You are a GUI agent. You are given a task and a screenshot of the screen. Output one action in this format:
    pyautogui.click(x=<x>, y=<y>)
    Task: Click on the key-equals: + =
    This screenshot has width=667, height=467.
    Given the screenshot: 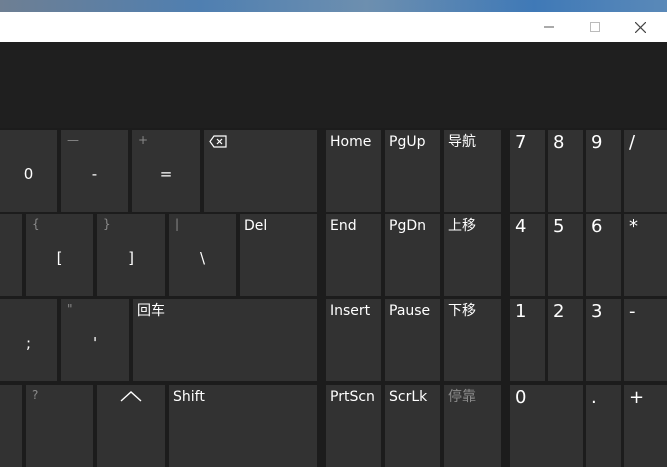 What is the action you would take?
    pyautogui.click(x=166, y=171)
    